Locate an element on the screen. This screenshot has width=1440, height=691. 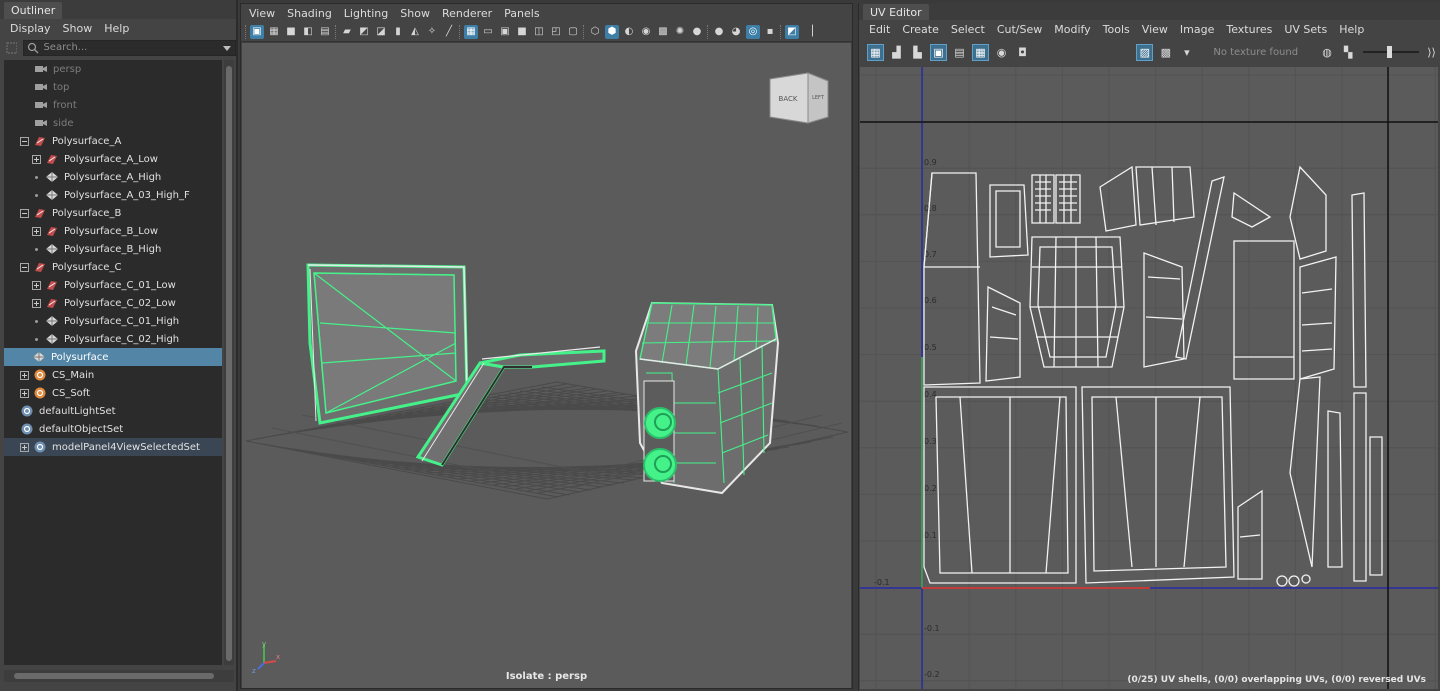
menu-cut-sew: Cut/Sew is located at coordinates (1019, 29).